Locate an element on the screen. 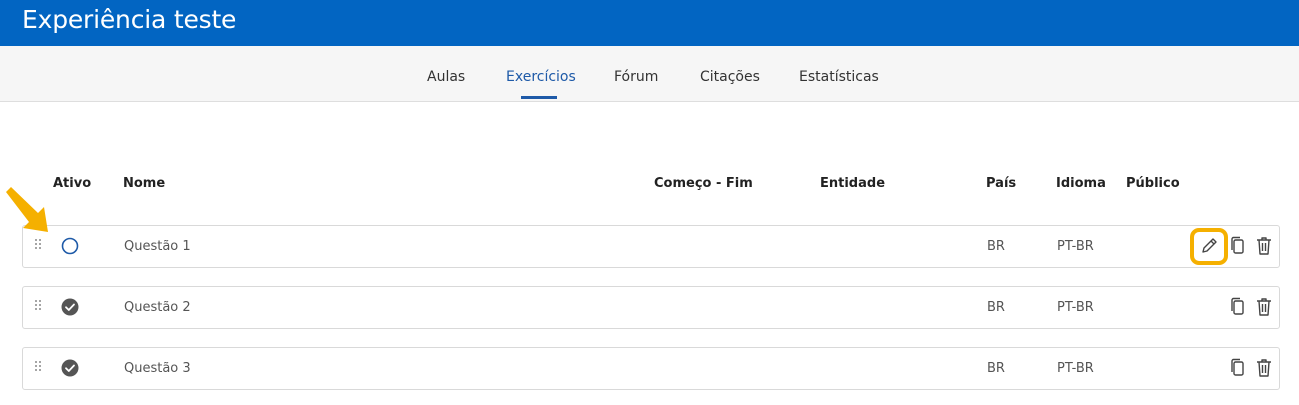 This screenshot has height=405, width=1299. page-title: Experiência teste is located at coordinates (129, 19).